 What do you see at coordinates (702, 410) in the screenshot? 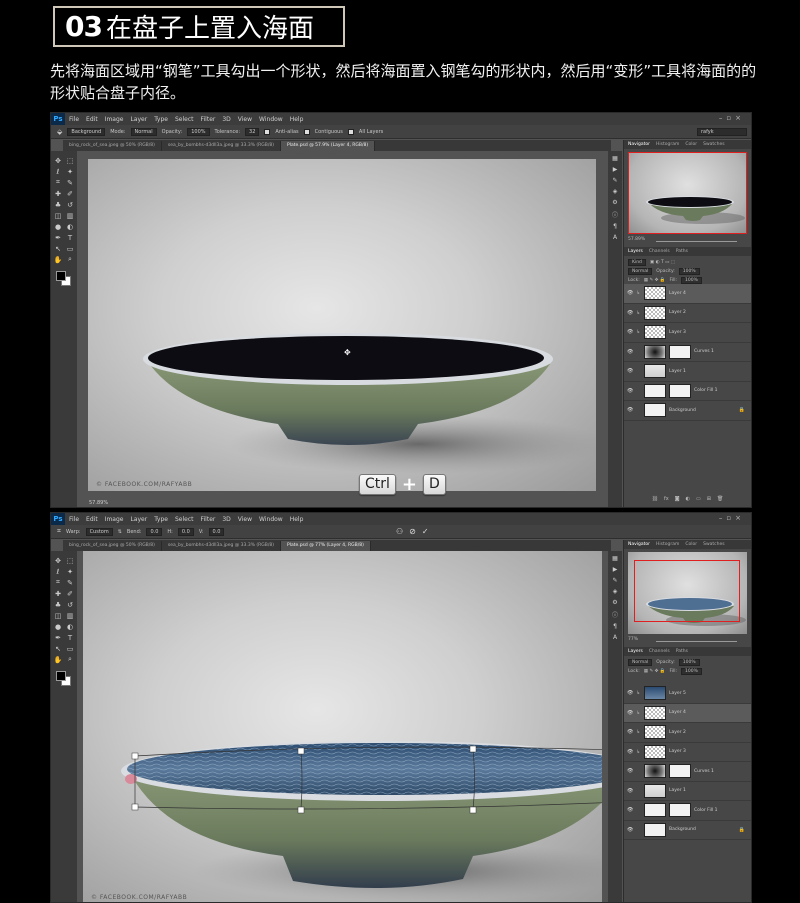
I see `layer-name: Background` at bounding box center [702, 410].